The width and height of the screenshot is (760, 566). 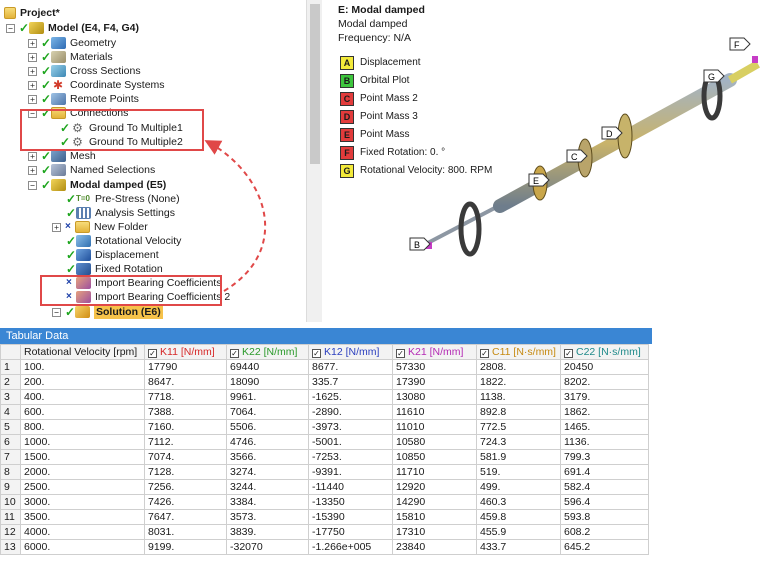 What do you see at coordinates (267, 367) in the screenshot?
I see `table-cell: 69440` at bounding box center [267, 367].